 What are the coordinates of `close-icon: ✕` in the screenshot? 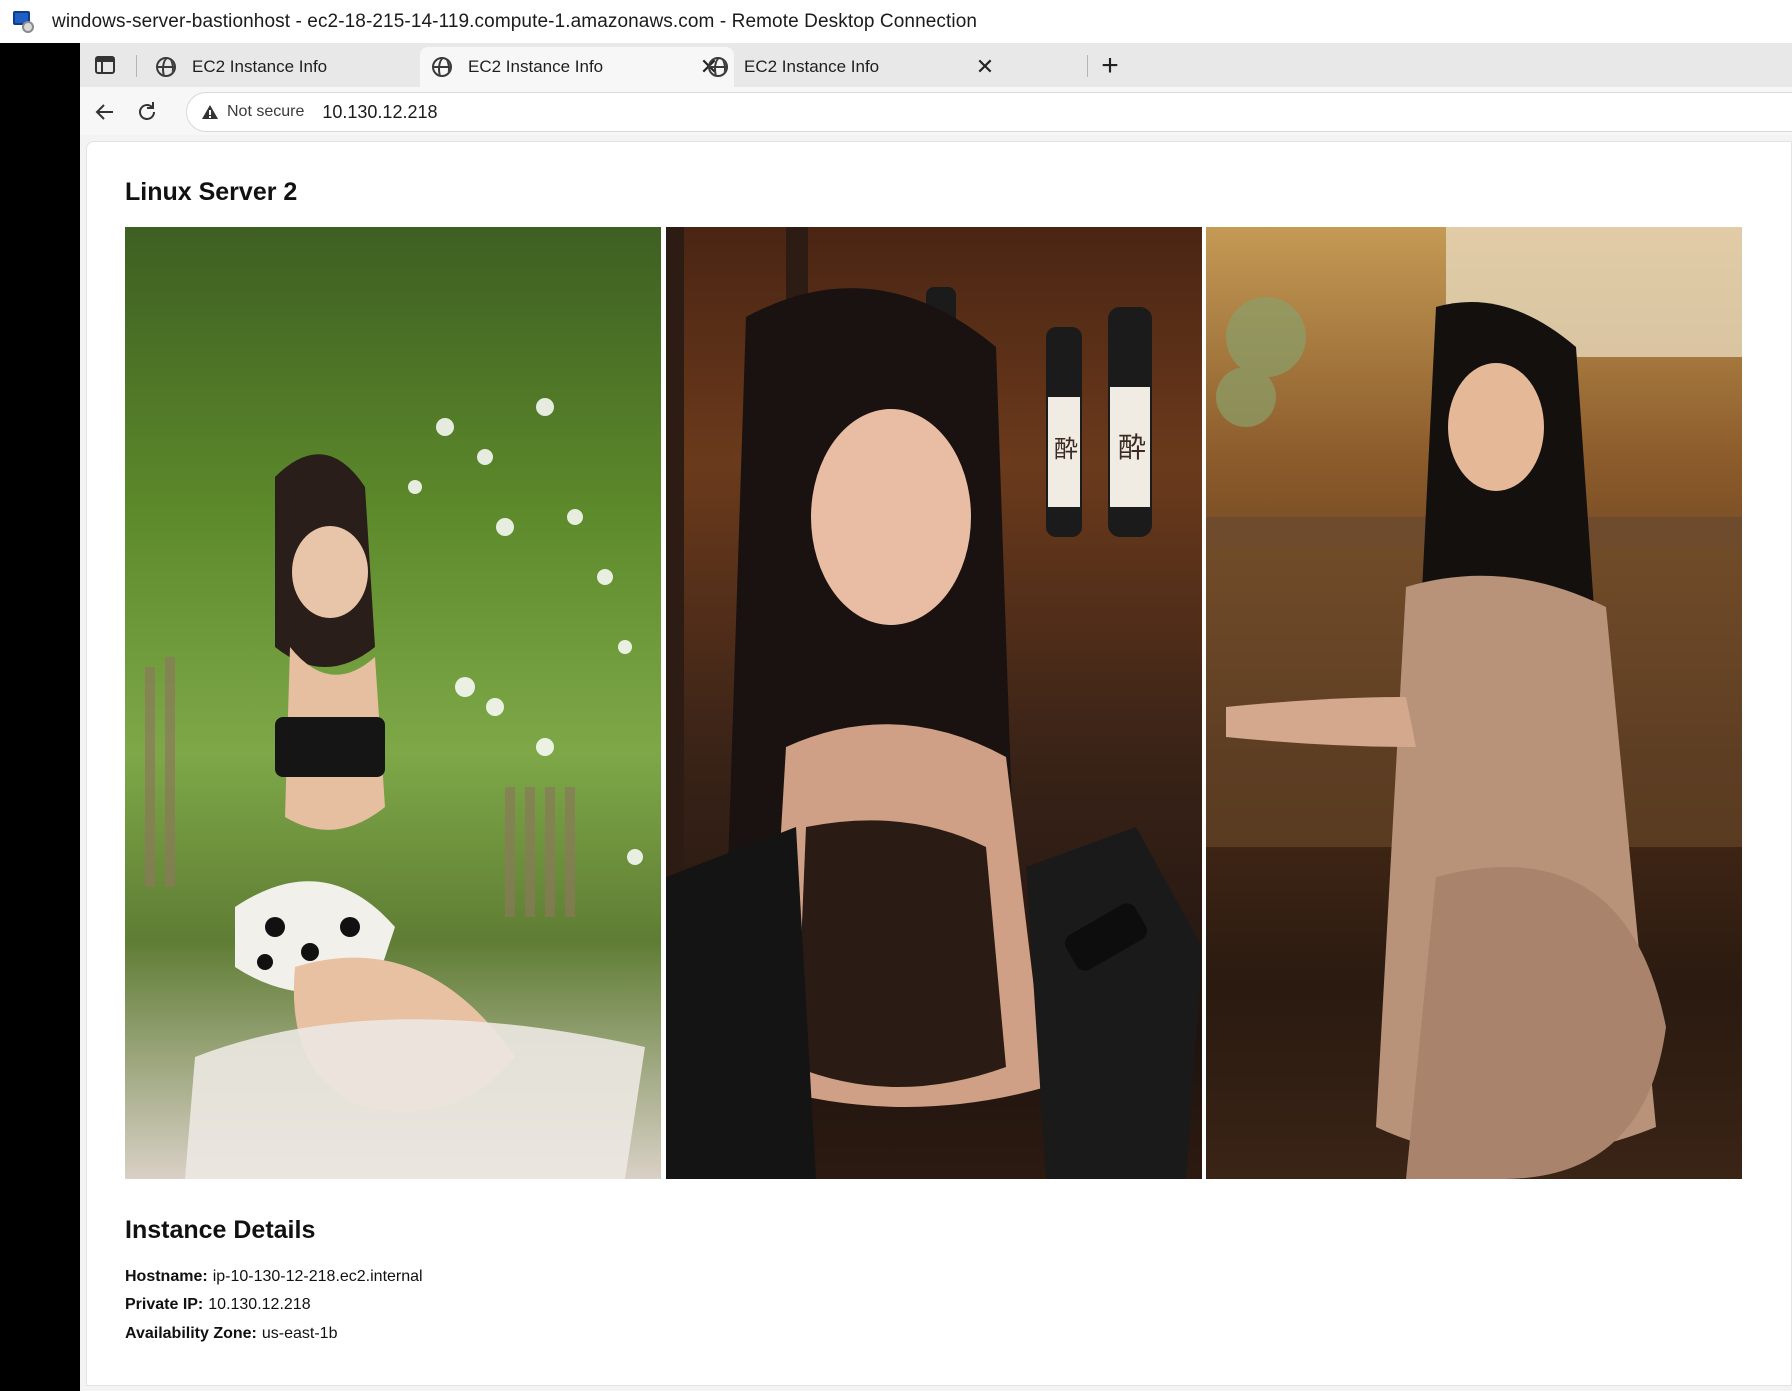 It's located at (985, 67).